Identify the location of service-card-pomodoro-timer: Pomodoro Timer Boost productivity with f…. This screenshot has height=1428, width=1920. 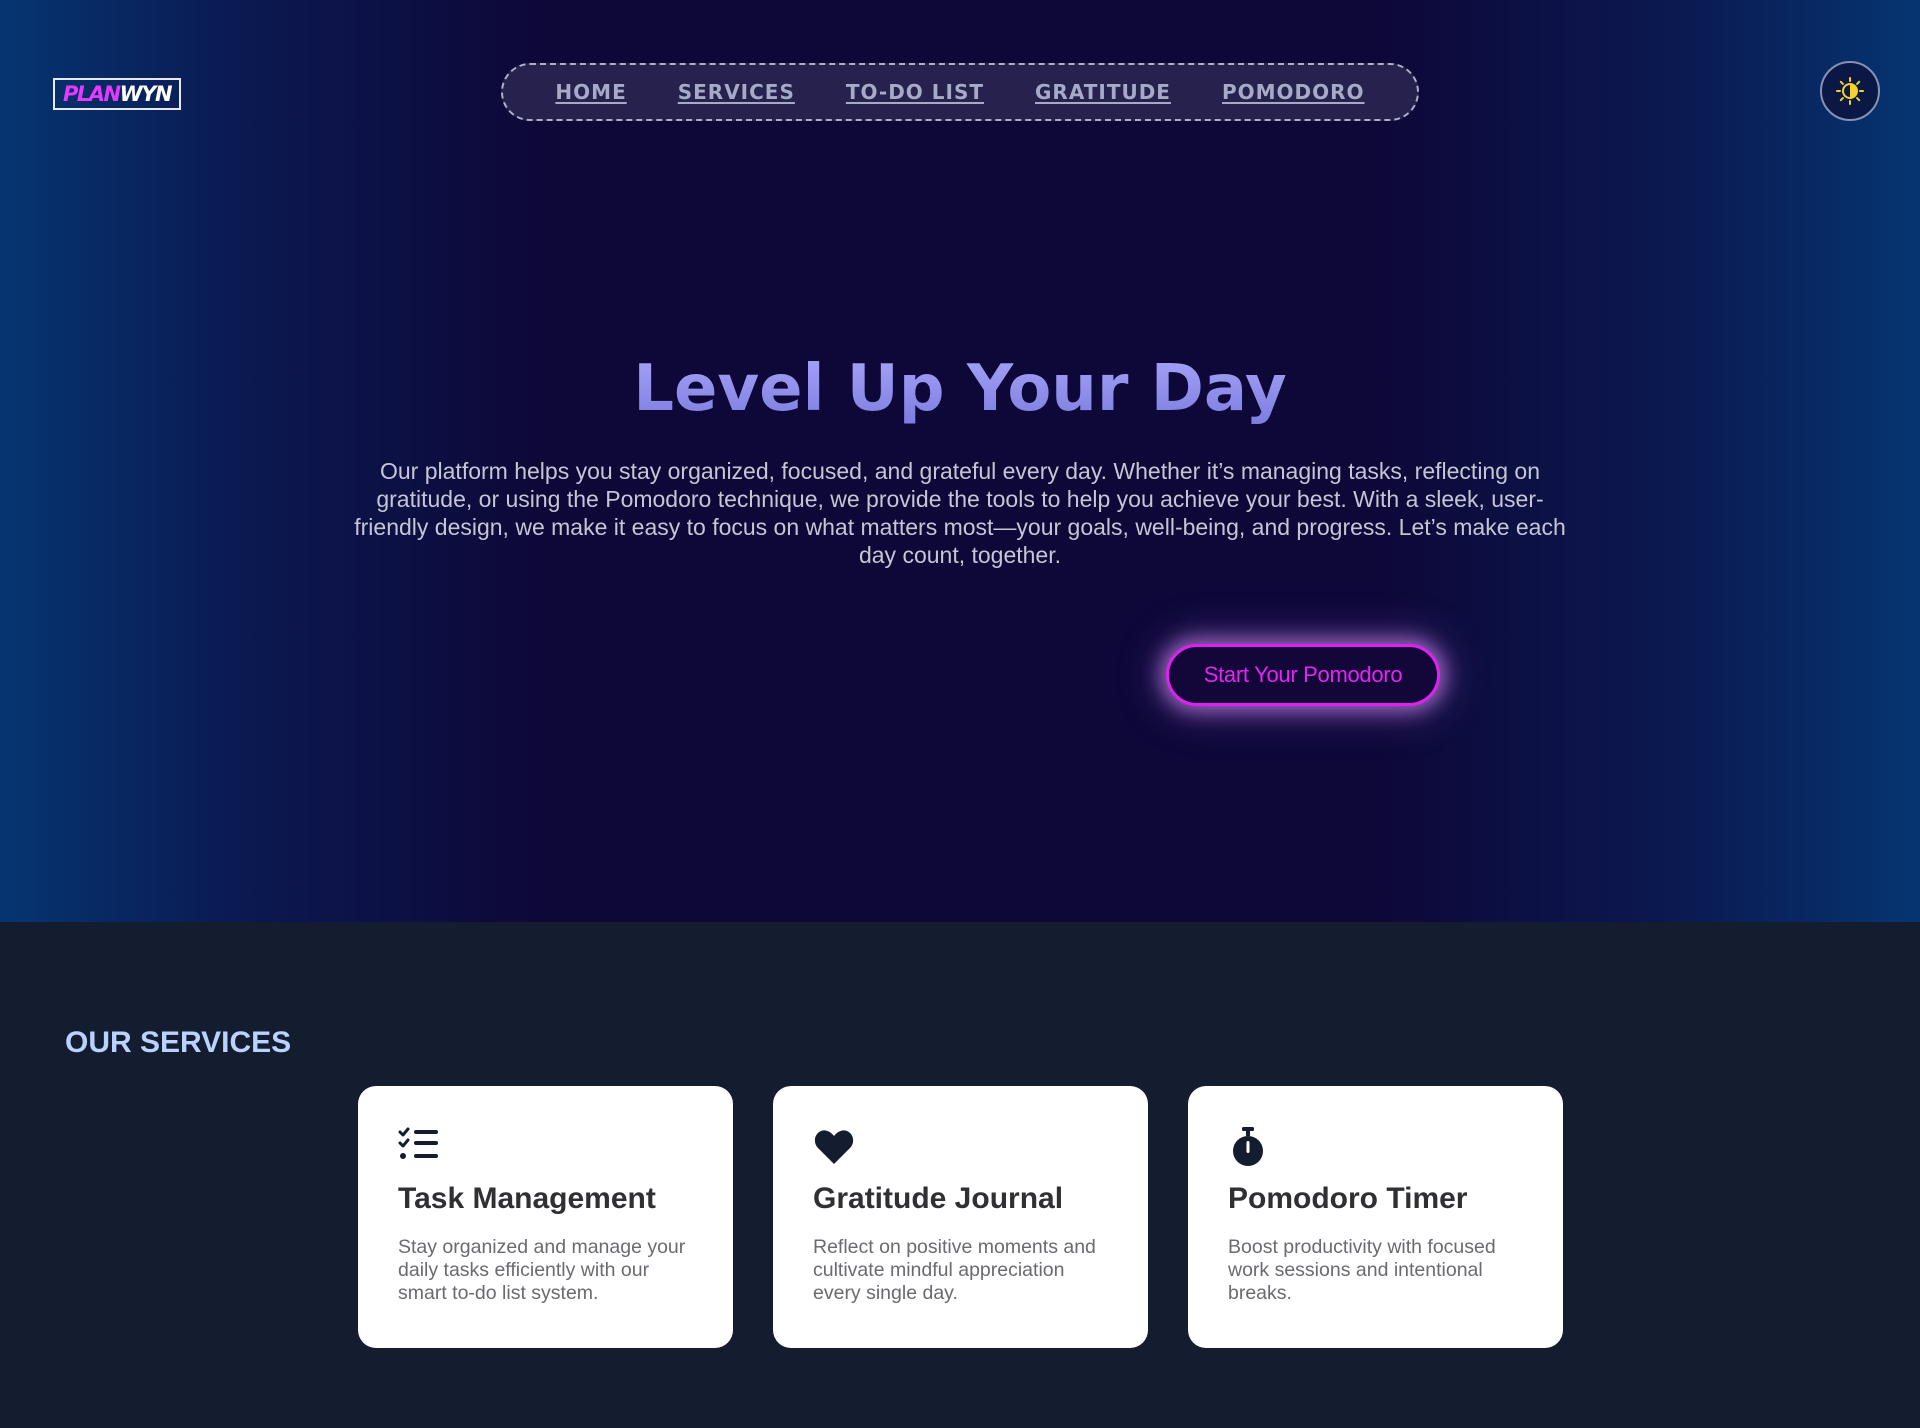
(1375, 1217).